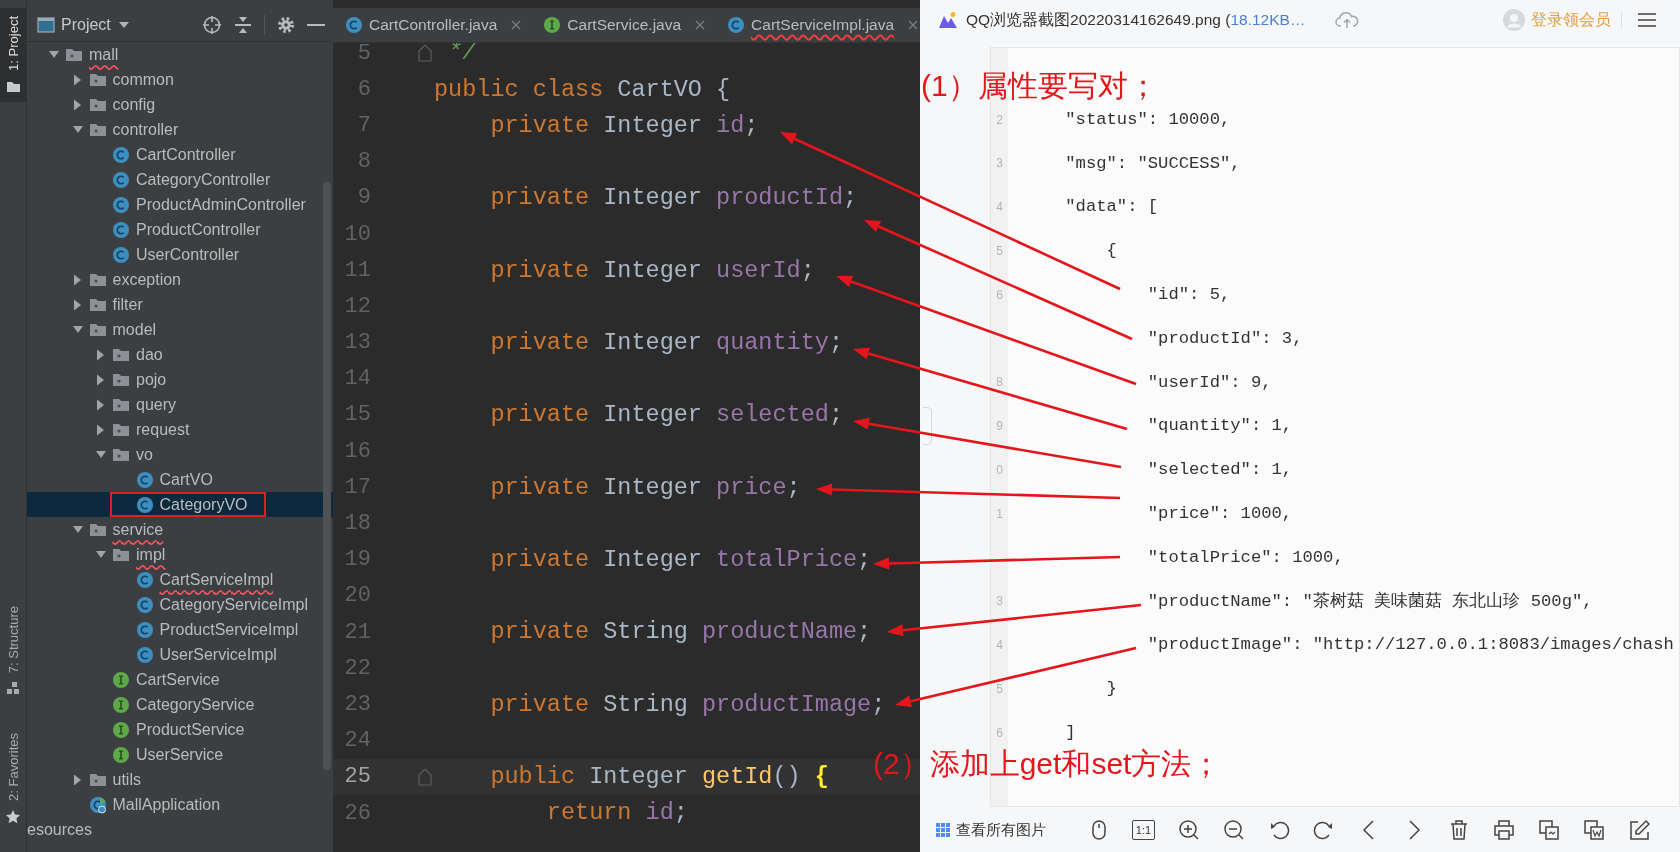 The image size is (1680, 852). I want to click on tree-item: MallApplication, so click(180, 804).